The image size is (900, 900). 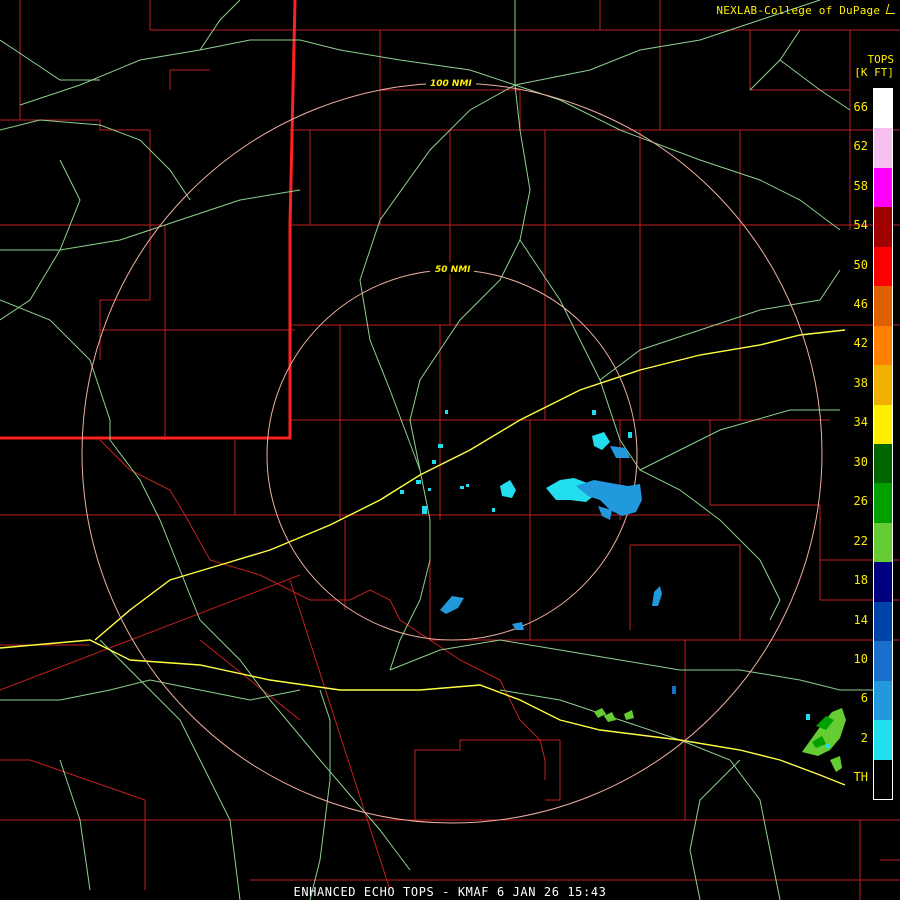 I want to click on legend-label: 10, so click(x=860, y=658).